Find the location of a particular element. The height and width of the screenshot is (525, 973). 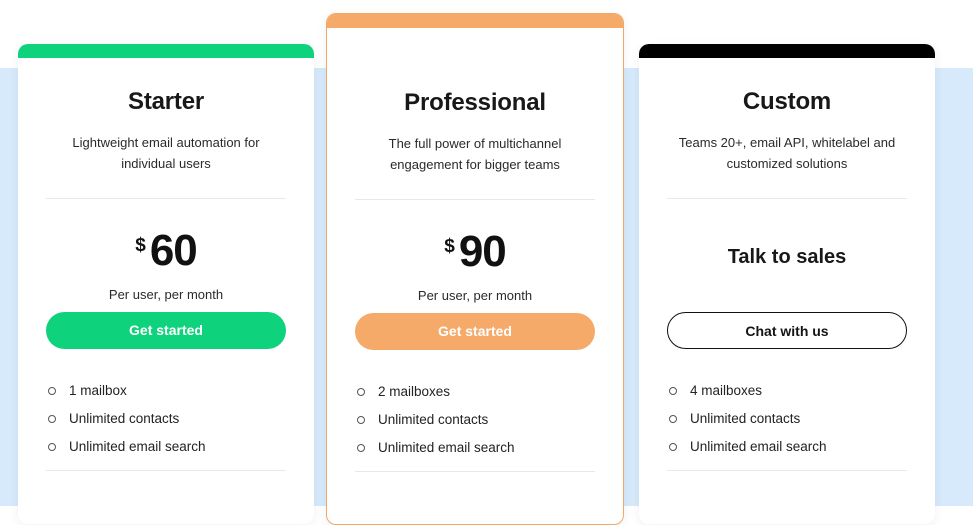

price-amount-professional: 90 is located at coordinates (482, 251).